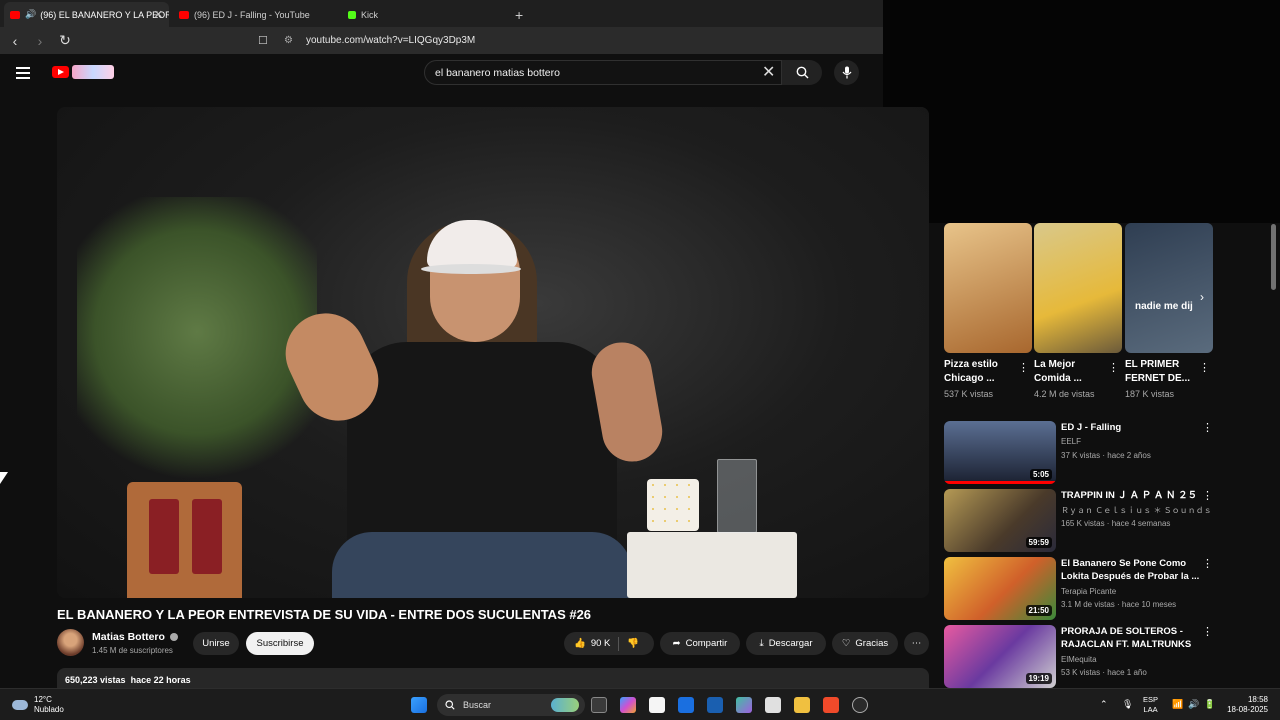 This screenshot has height=720, width=1280. Describe the element at coordinates (1071, 441) in the screenshot. I see `channel-name: EELF` at that location.